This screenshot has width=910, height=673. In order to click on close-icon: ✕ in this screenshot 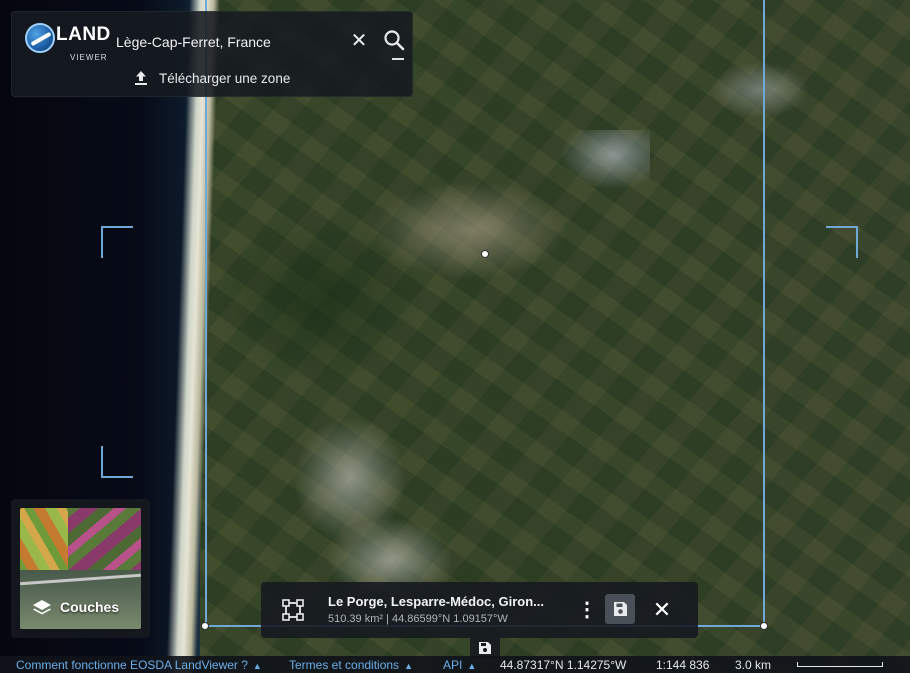, I will do `click(662, 610)`.